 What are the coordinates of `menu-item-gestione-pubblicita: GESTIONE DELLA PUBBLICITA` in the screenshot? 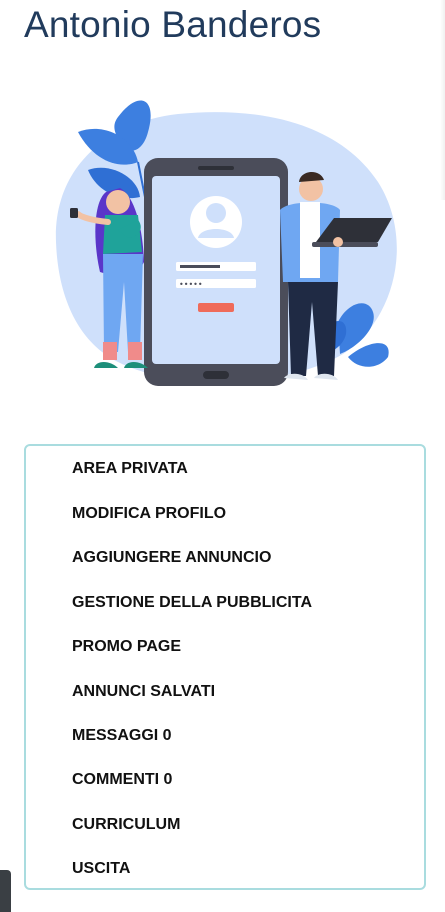 It's located at (192, 603).